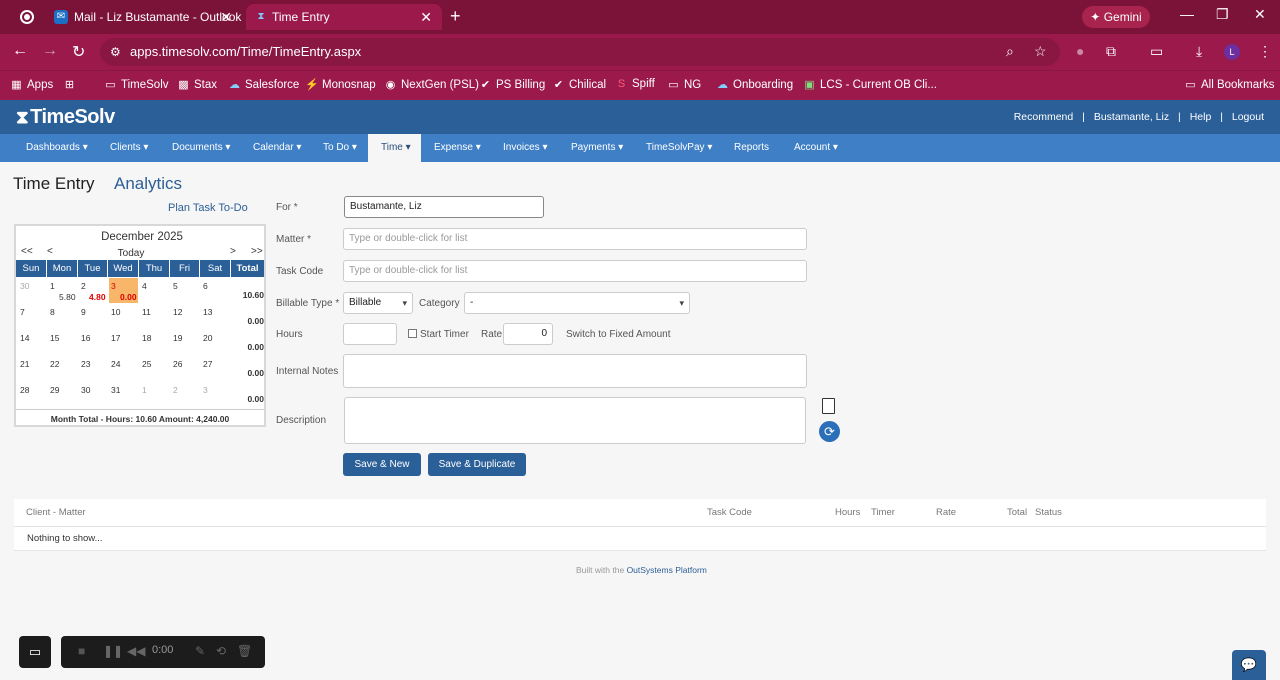 This screenshot has height=680, width=1280. Describe the element at coordinates (207, 364) in the screenshot. I see `calendar-day: 27` at that location.